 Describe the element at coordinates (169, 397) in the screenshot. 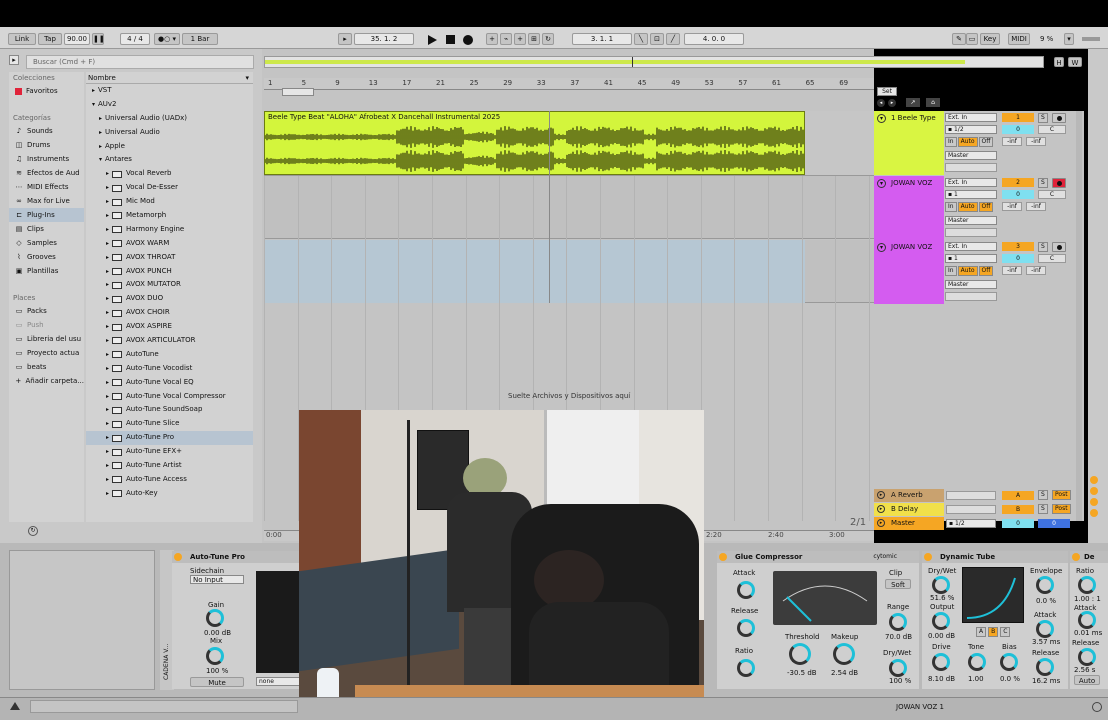

I see `browser-tree-item: ▸ Auto-Tune Vocal Compressor` at that location.